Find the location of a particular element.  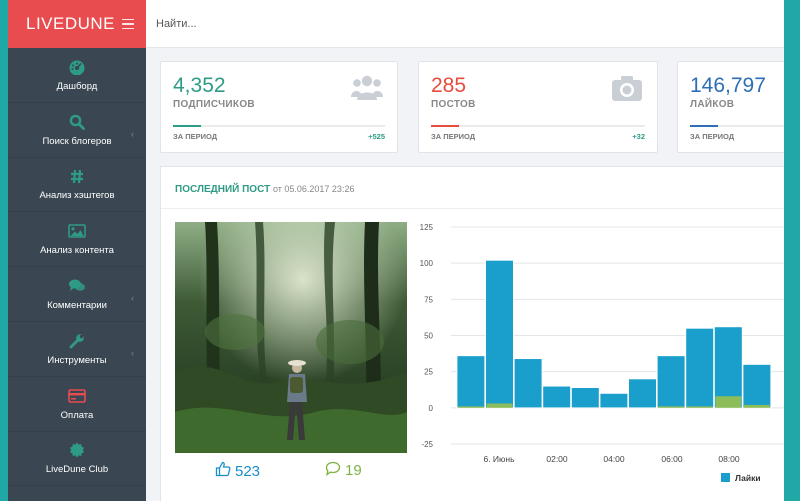

sidebar-item-label: Анализ хэштегов is located at coordinates (77, 196).